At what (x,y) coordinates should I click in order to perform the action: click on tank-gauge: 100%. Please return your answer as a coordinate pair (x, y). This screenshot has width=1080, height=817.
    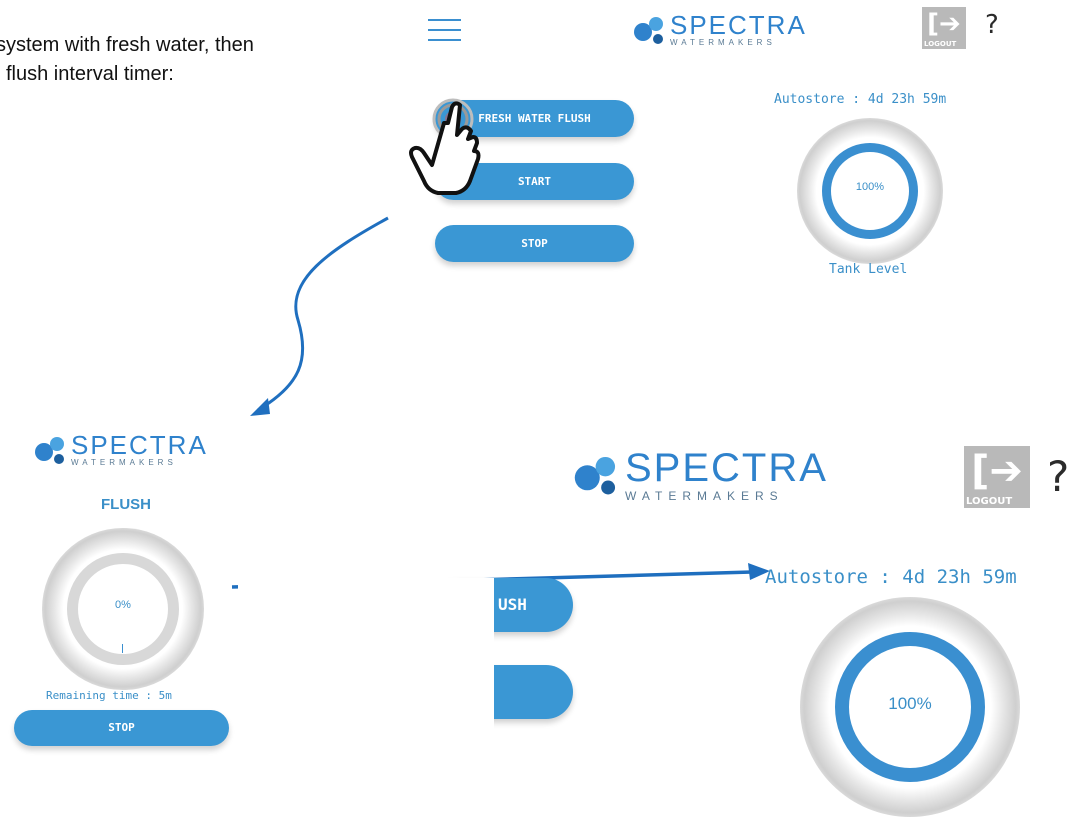
    Looking at the image, I should click on (870, 191).